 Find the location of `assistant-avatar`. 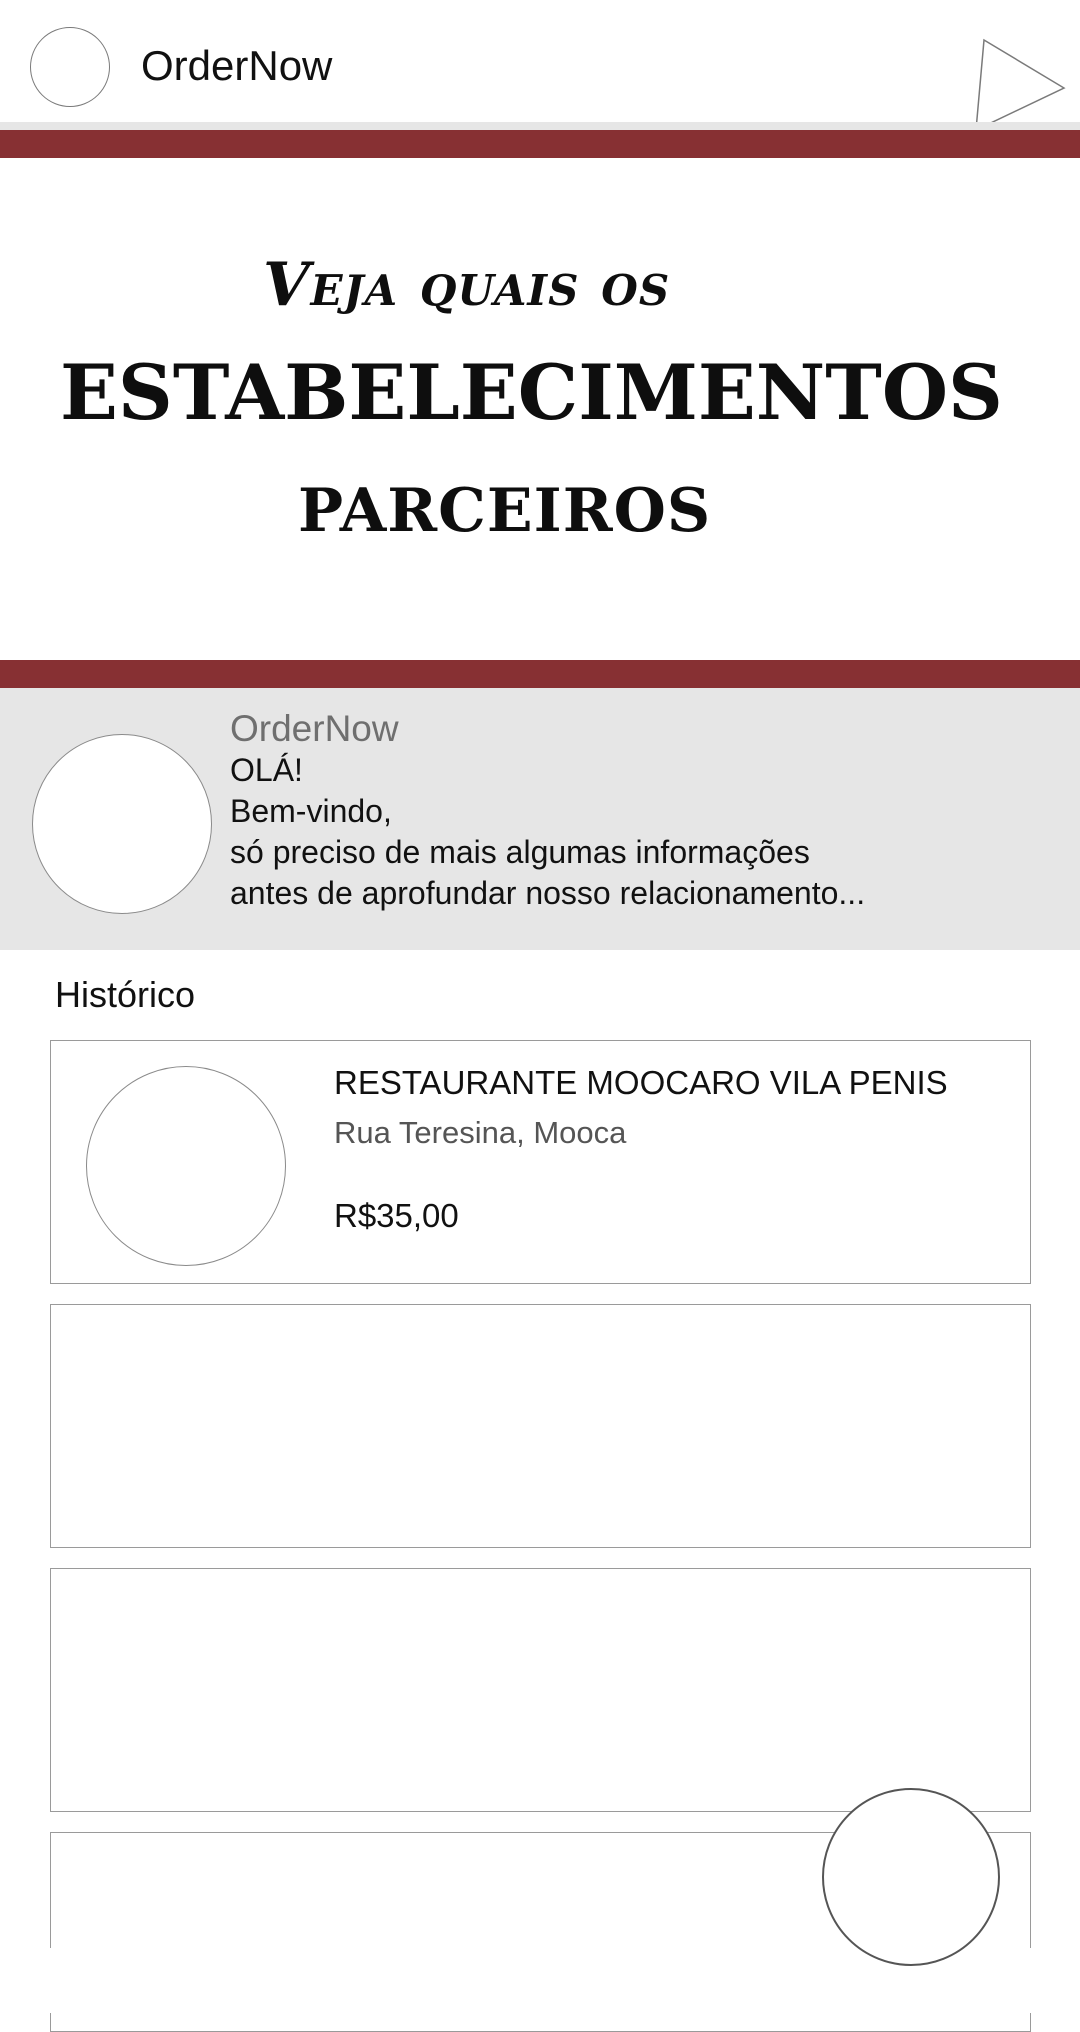

assistant-avatar is located at coordinates (122, 824).